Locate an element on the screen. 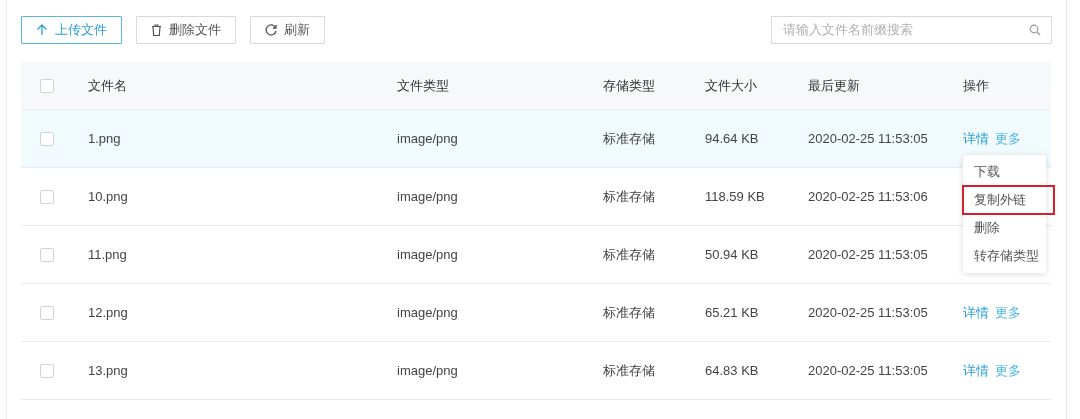 This screenshot has width=1080, height=419. column-header: 文件大小 is located at coordinates (731, 85).